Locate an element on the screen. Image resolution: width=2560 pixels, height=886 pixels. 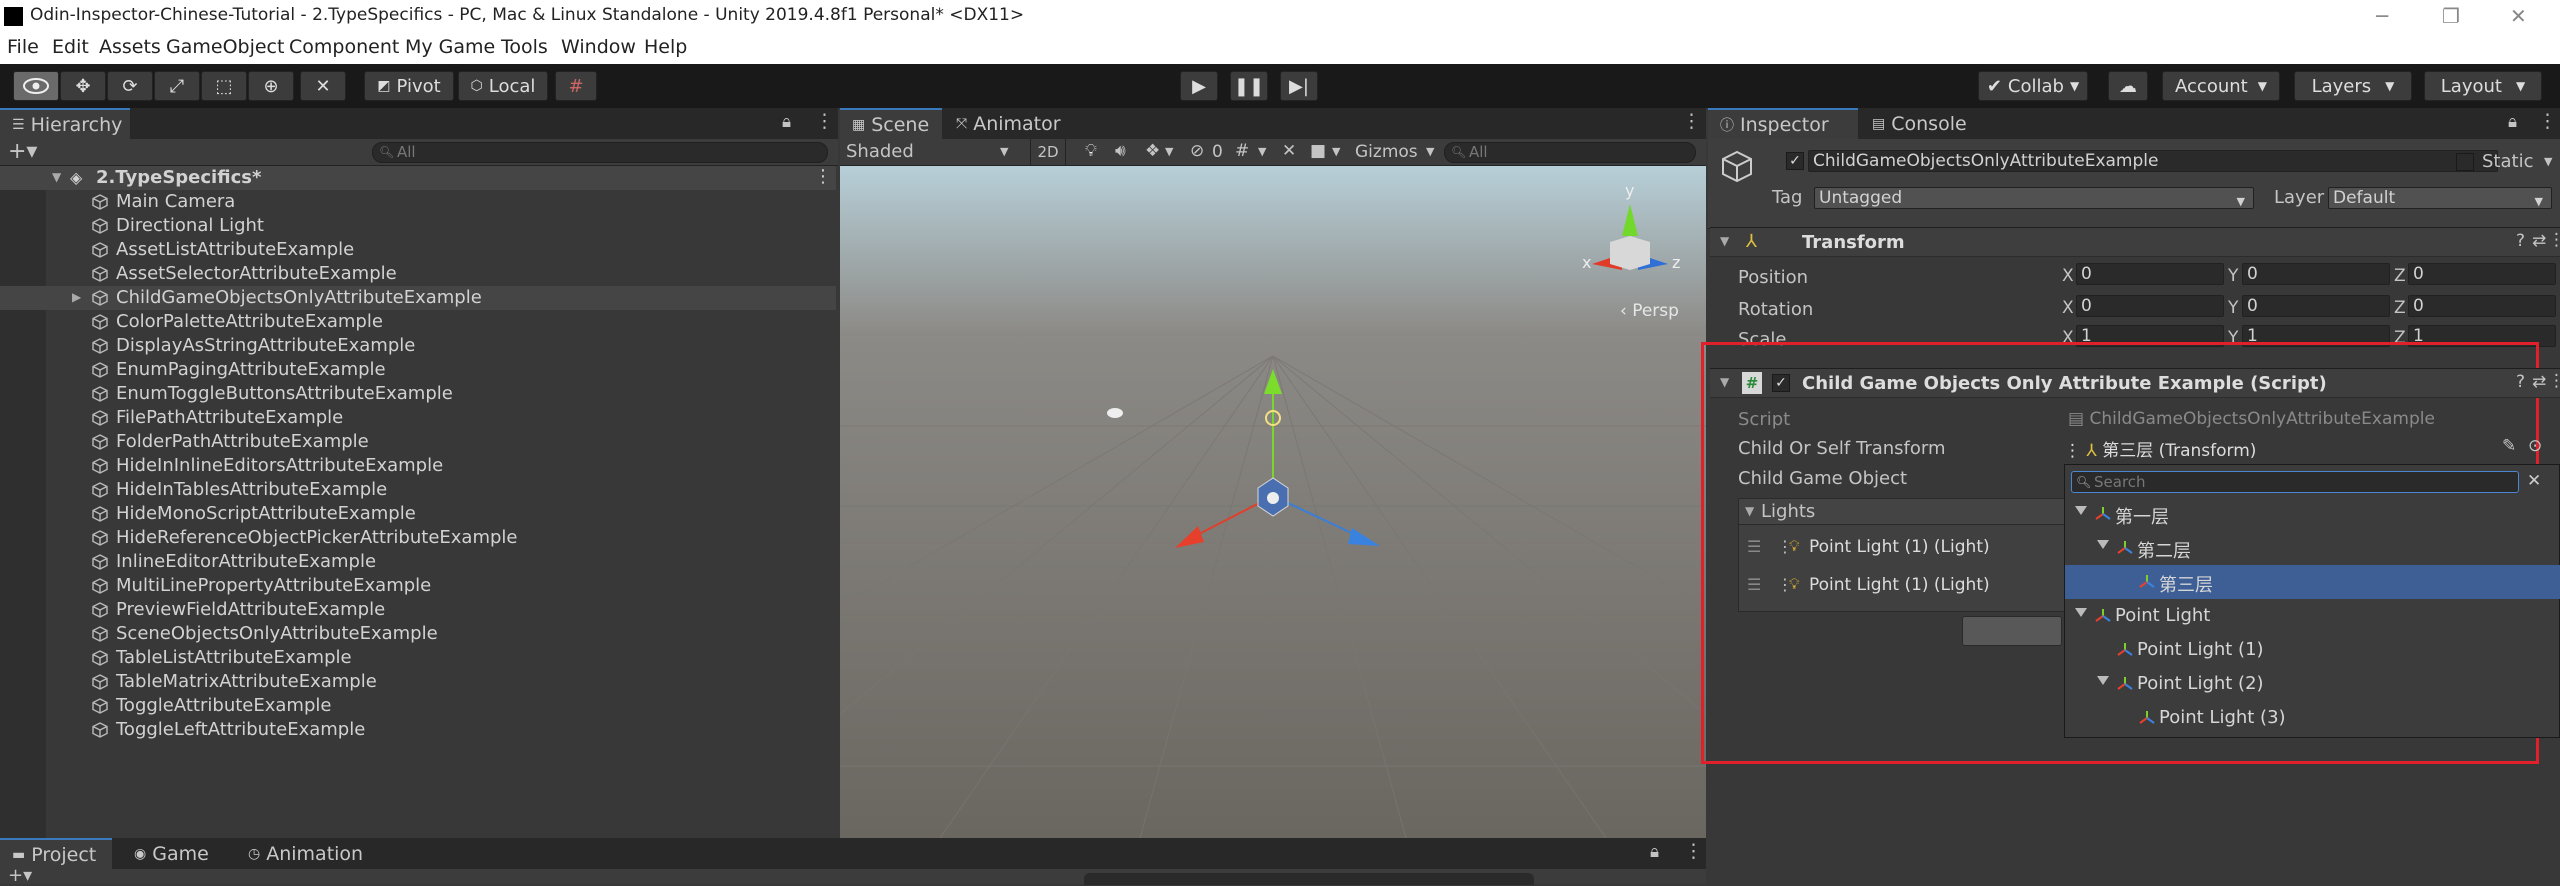
script-enabled-checkbox: ✓ is located at coordinates (1781, 383).